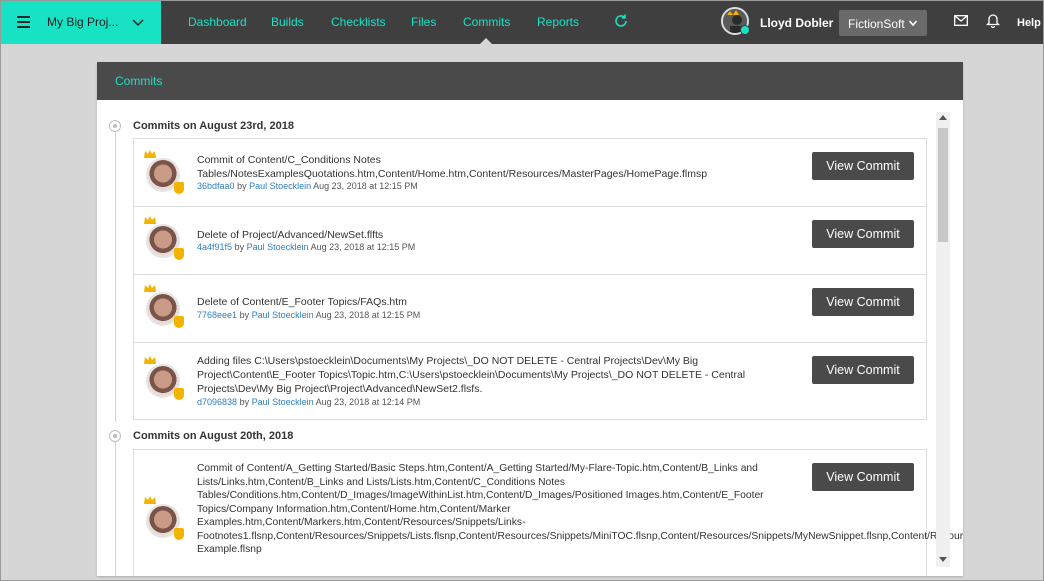 This screenshot has width=1044, height=581. Describe the element at coordinates (961, 20) in the screenshot. I see `mail-icon` at that location.